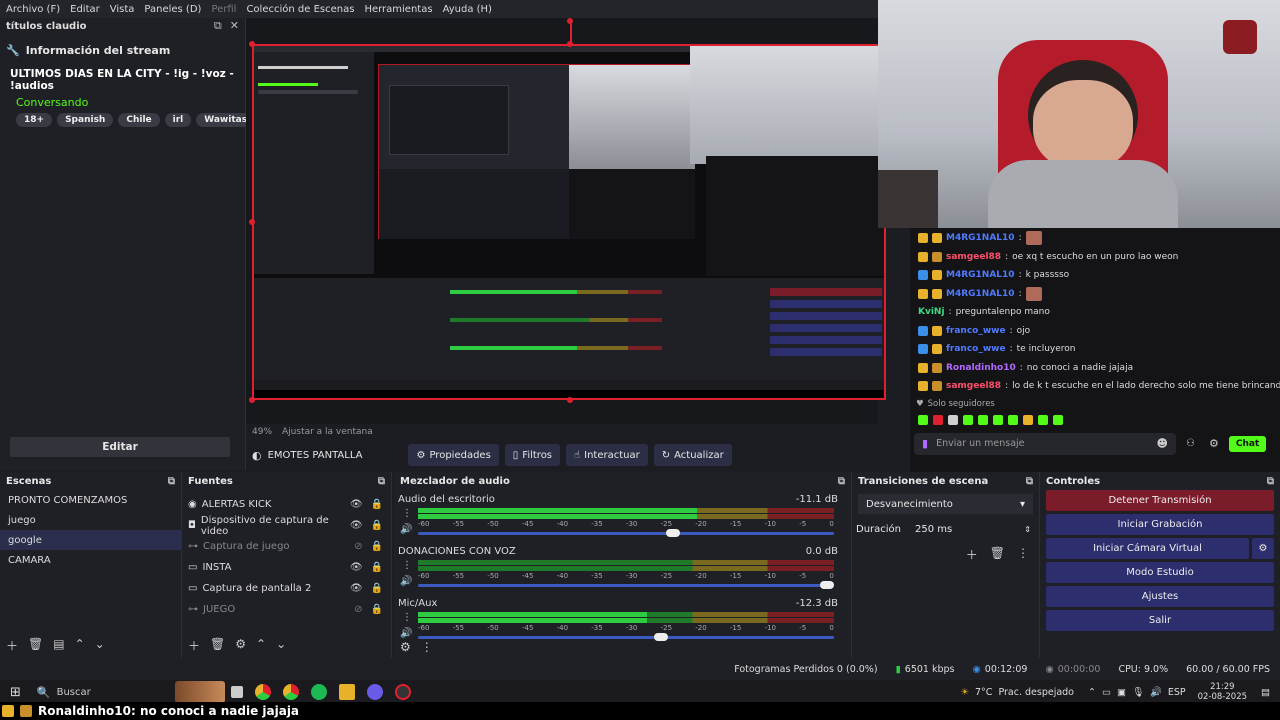  Describe the element at coordinates (981, 368) in the screenshot. I see `chat-username: Ronaldinho10` at that location.